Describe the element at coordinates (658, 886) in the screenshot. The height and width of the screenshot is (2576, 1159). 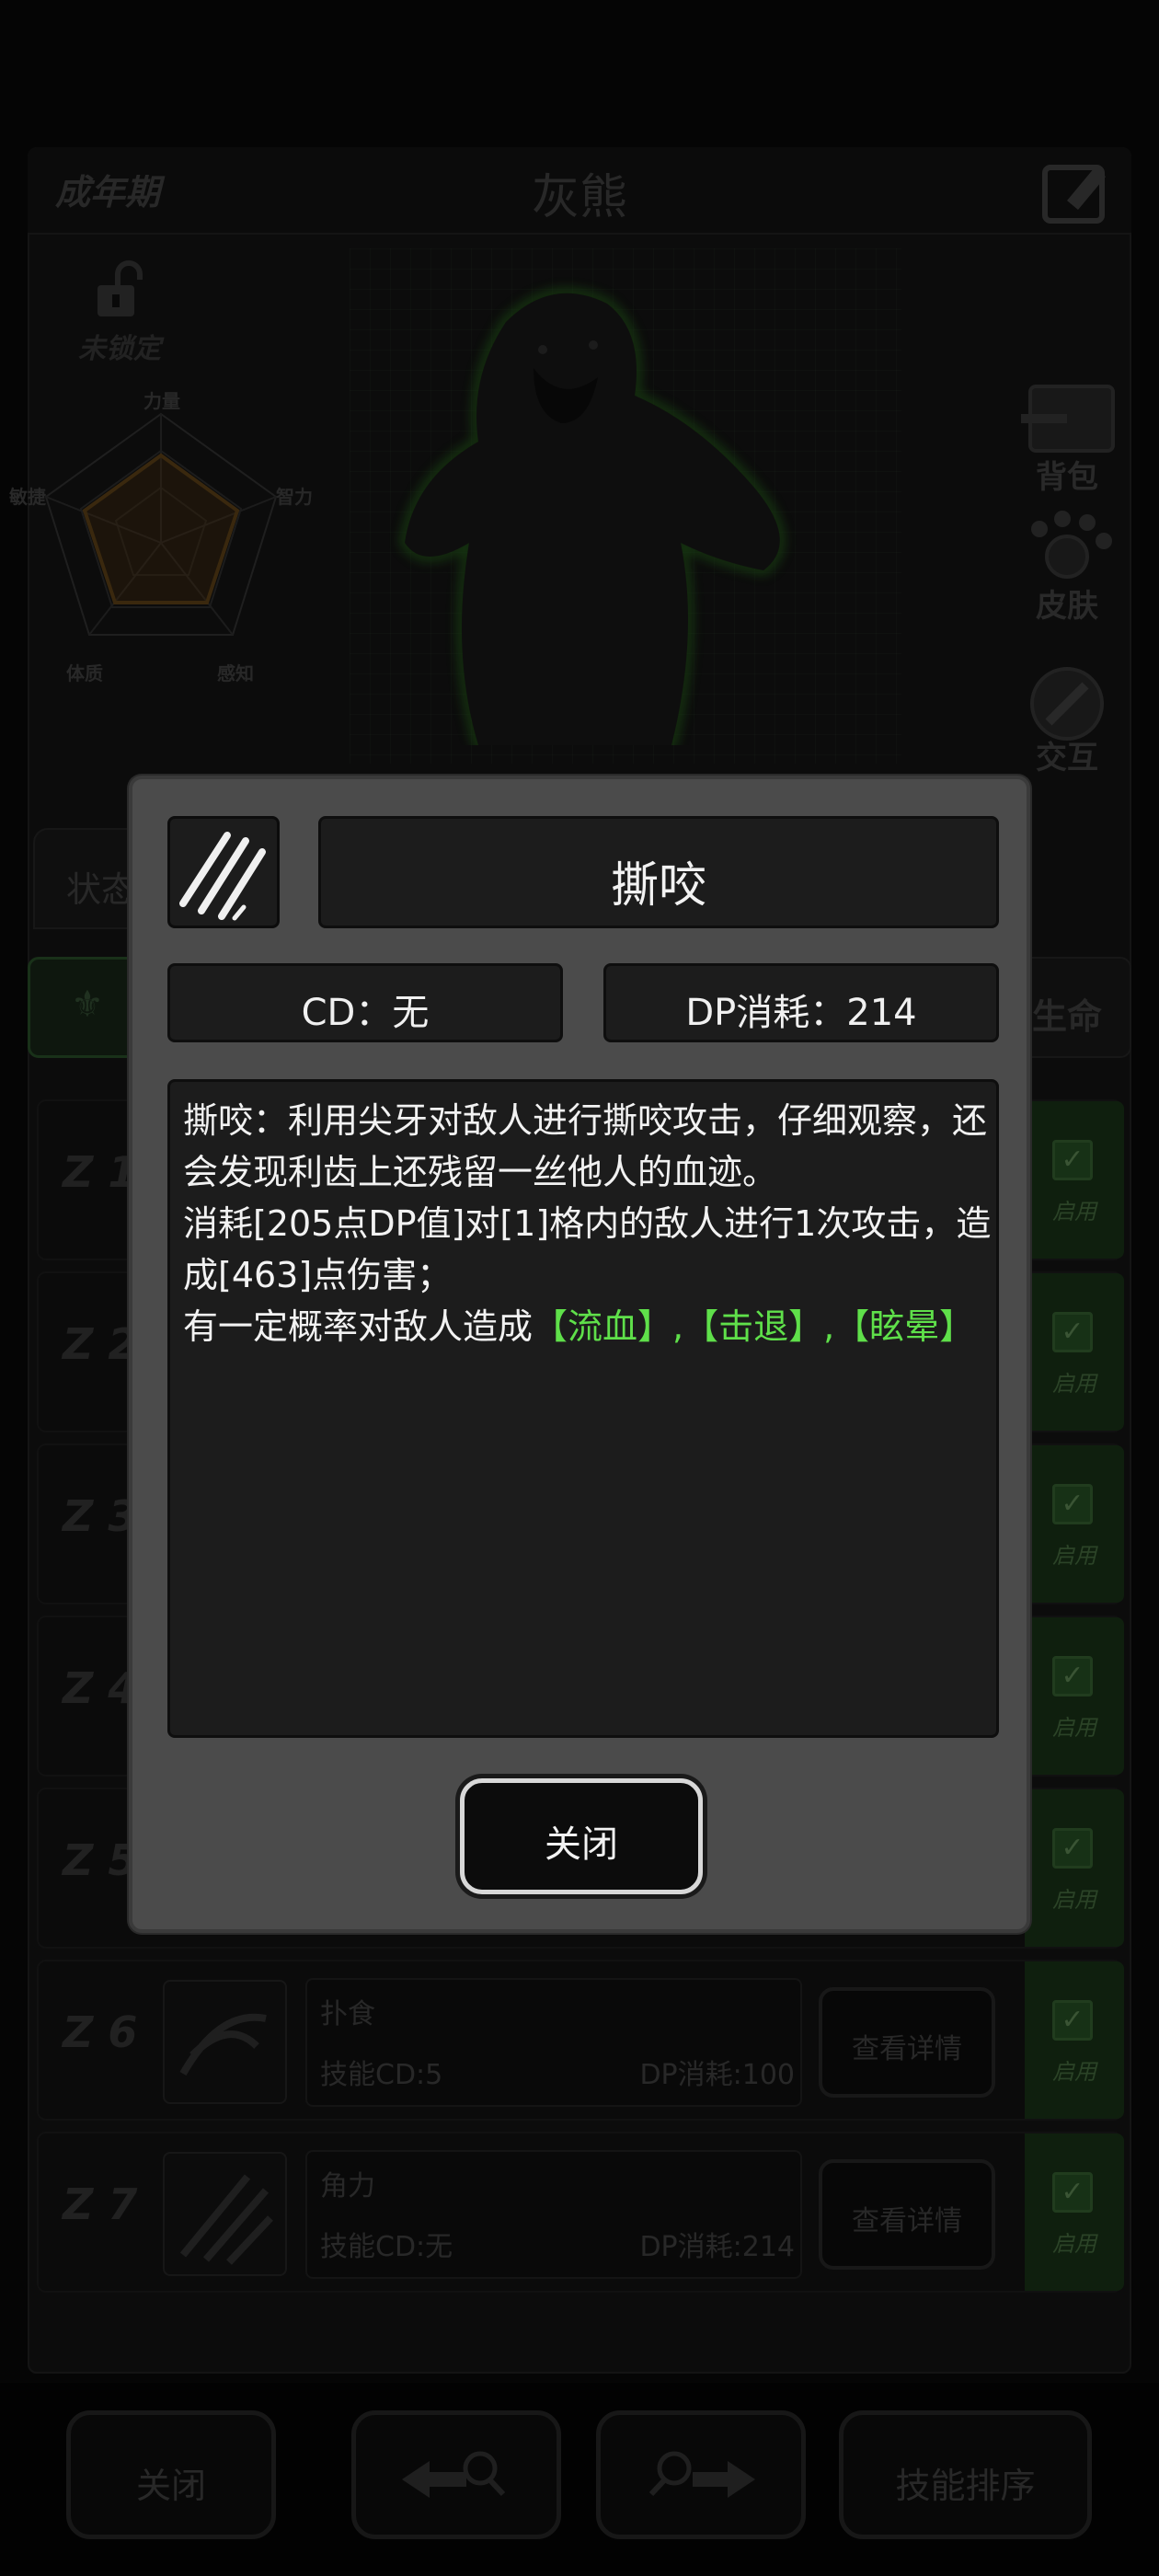
I see `skill-title: 撕咬` at that location.